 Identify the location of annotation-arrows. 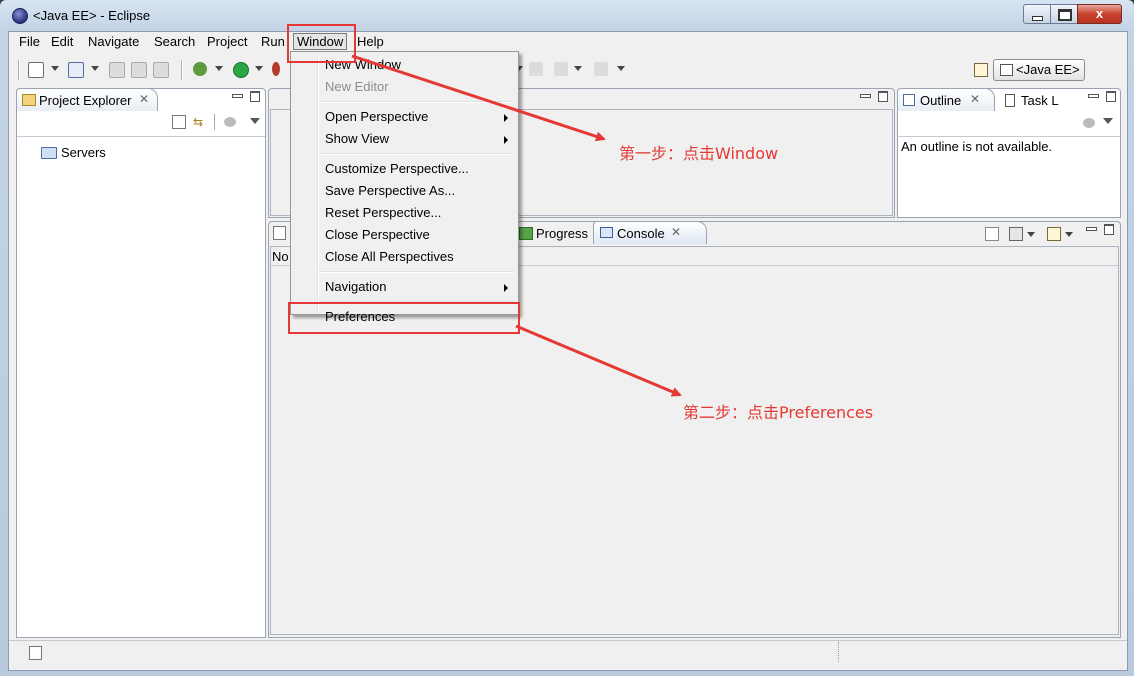
(516, 225).